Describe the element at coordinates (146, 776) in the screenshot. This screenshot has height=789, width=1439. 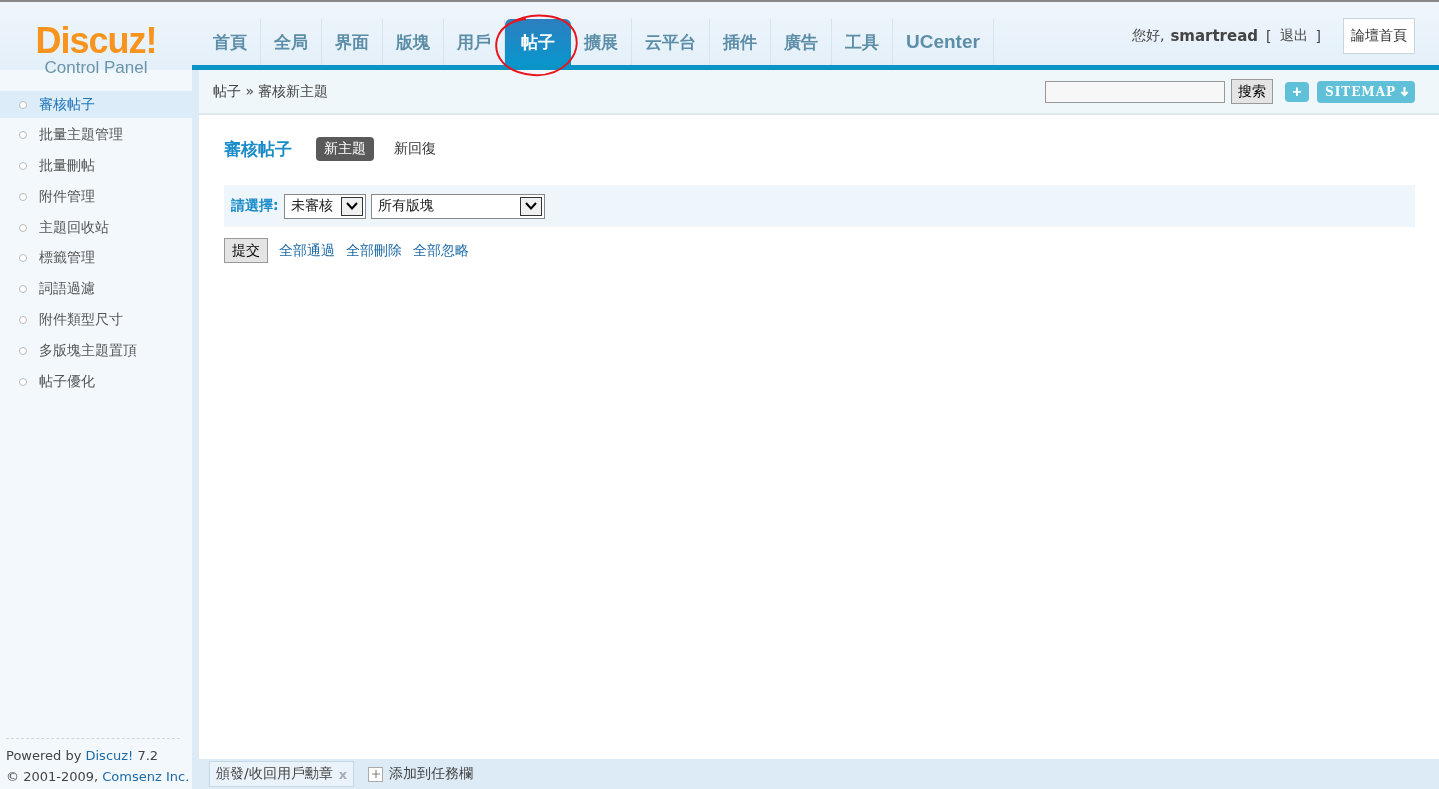
I see `footer-link: Comsenz Inc.` at that location.